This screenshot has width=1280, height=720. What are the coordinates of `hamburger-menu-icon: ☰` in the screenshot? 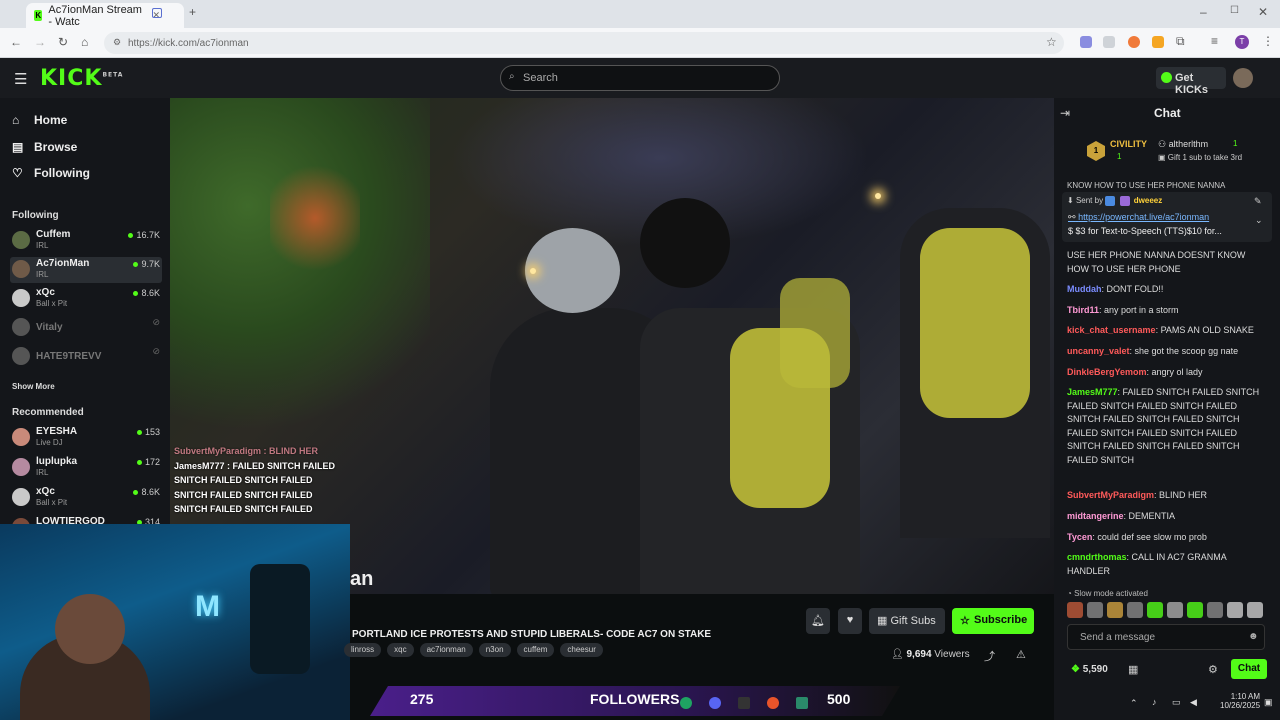 It's located at (20, 79).